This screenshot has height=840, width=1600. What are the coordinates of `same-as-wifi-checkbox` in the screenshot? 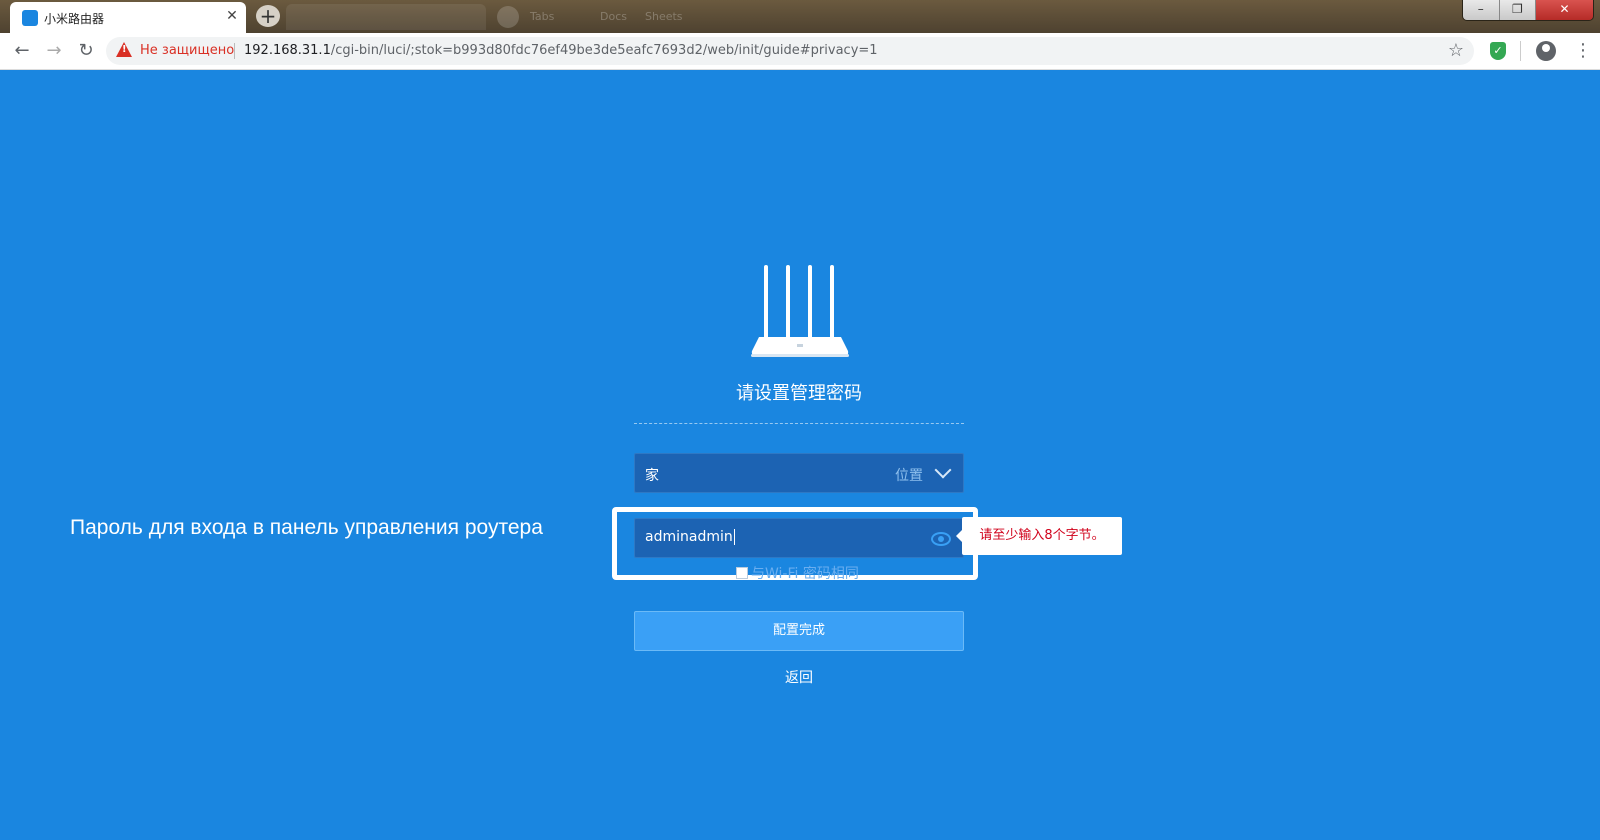 It's located at (742, 573).